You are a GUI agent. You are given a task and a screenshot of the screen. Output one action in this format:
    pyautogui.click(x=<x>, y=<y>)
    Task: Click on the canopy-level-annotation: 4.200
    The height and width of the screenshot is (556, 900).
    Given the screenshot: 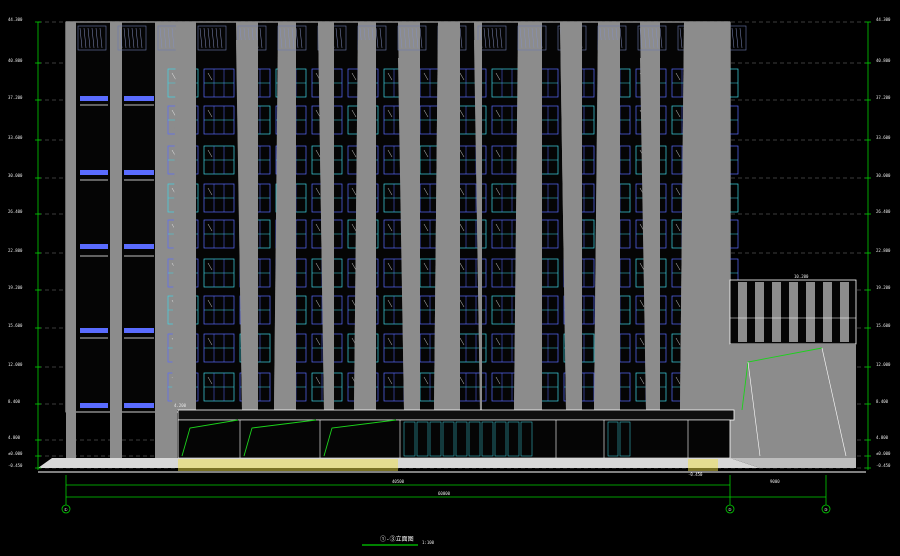 What is the action you would take?
    pyautogui.click(x=180, y=405)
    